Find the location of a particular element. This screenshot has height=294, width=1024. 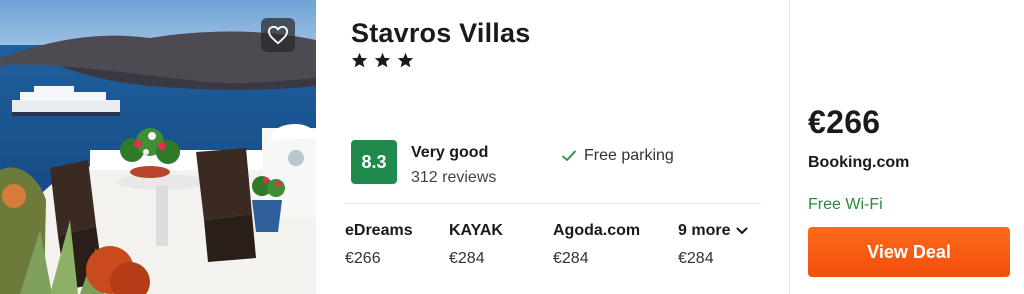

more-providers-button: 9 more is located at coordinates (713, 231).